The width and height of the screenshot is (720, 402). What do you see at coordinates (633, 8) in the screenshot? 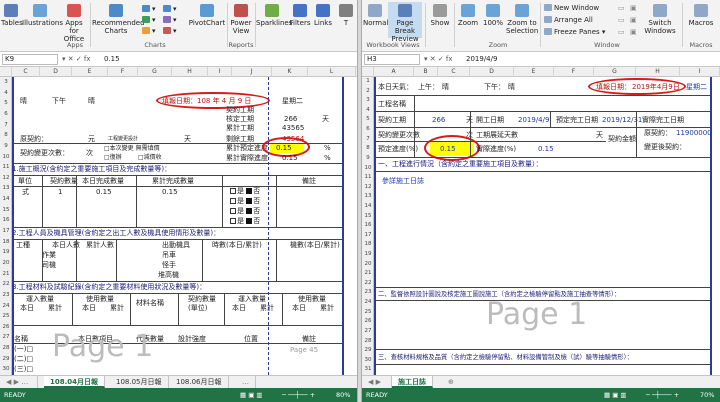
I see `side-by-side-button: ▣` at bounding box center [633, 8].